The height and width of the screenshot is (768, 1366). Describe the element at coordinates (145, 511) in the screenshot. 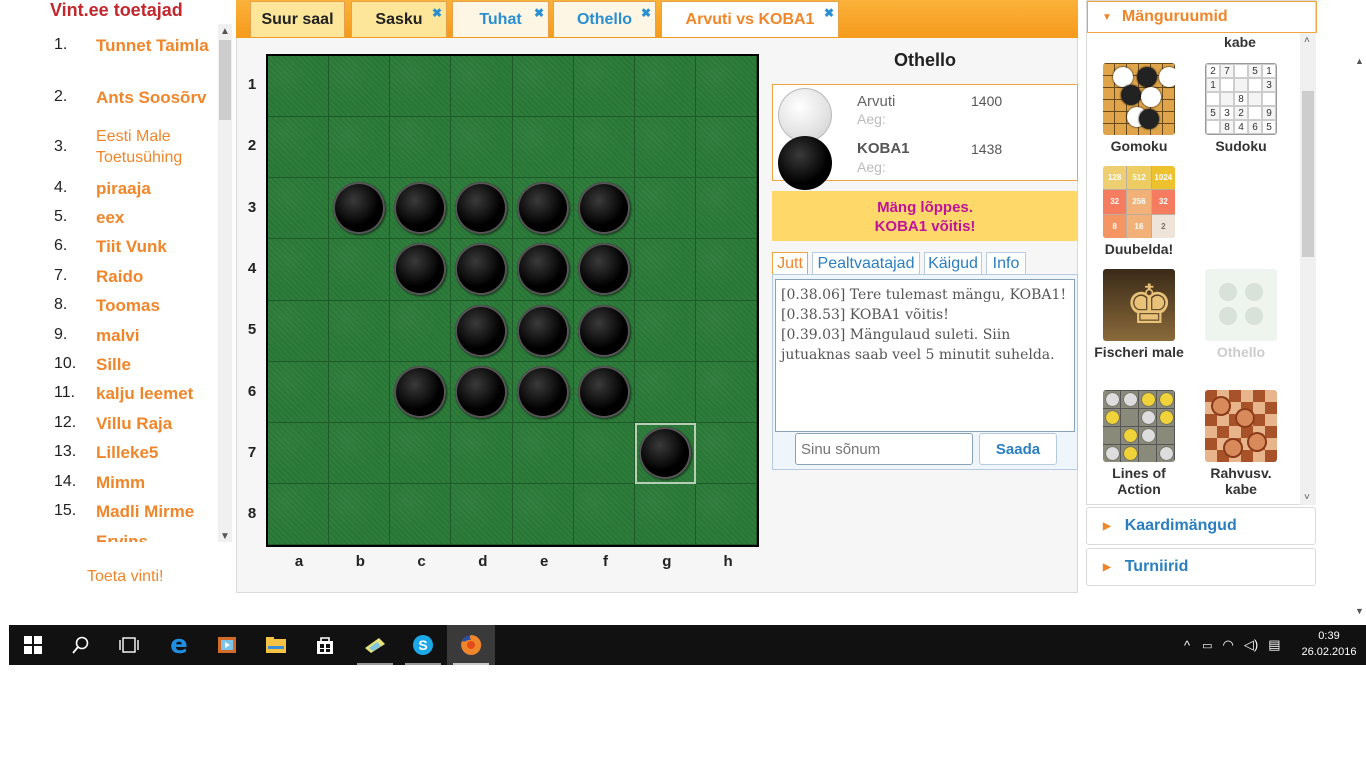

I see `supporter-name: Madli Mirme` at that location.